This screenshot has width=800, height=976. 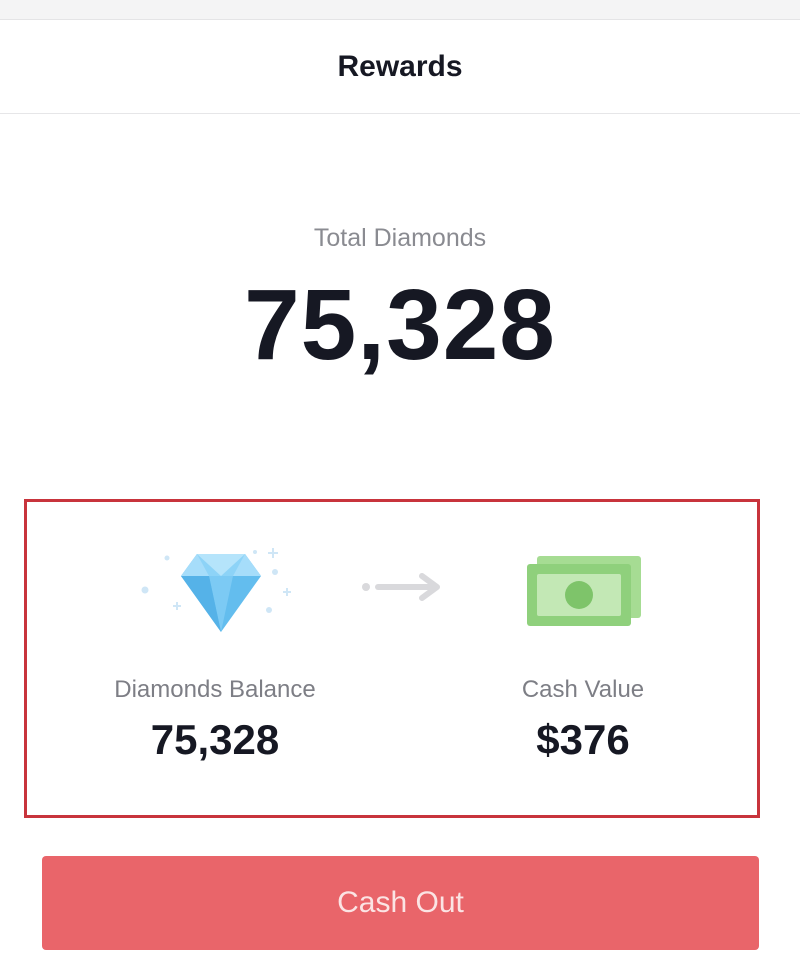 I want to click on diamond-icon, so click(x=216, y=590).